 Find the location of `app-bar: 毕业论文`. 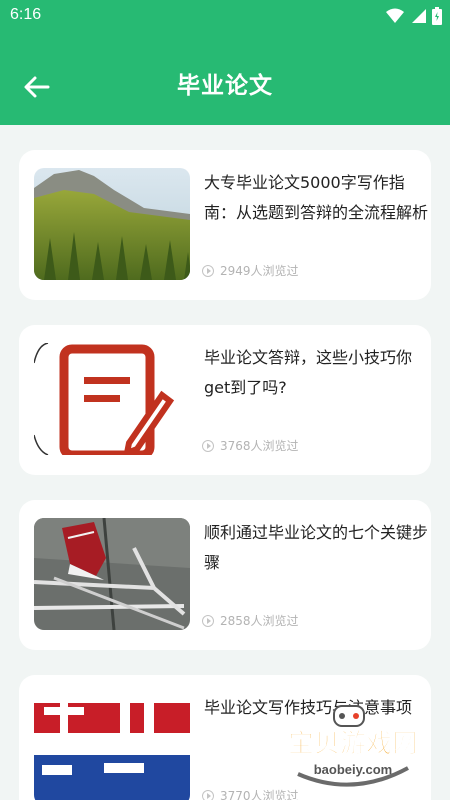

app-bar: 毕业论文 is located at coordinates (225, 79).